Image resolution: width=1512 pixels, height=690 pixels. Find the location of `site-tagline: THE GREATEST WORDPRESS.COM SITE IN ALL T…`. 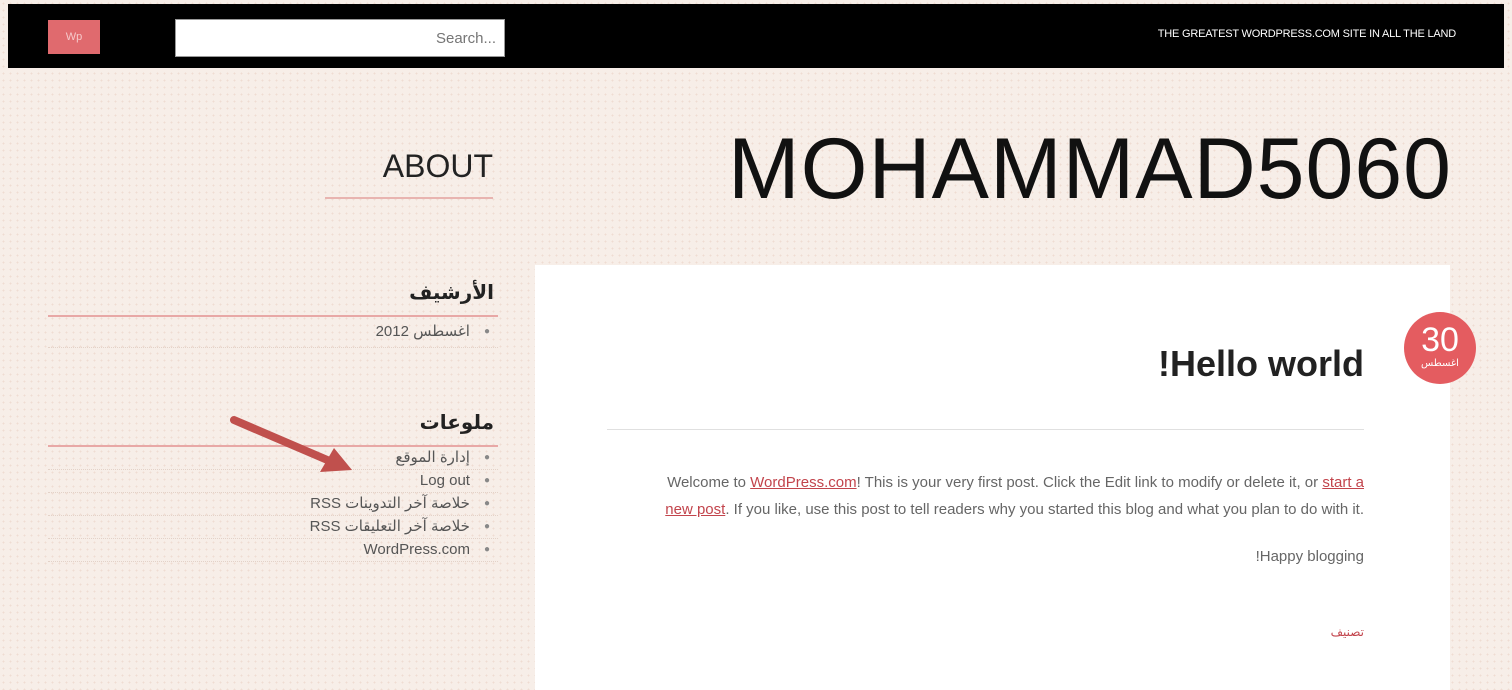

site-tagline: THE GREATEST WORDPRESS.COM SITE IN ALL T… is located at coordinates (1306, 34).